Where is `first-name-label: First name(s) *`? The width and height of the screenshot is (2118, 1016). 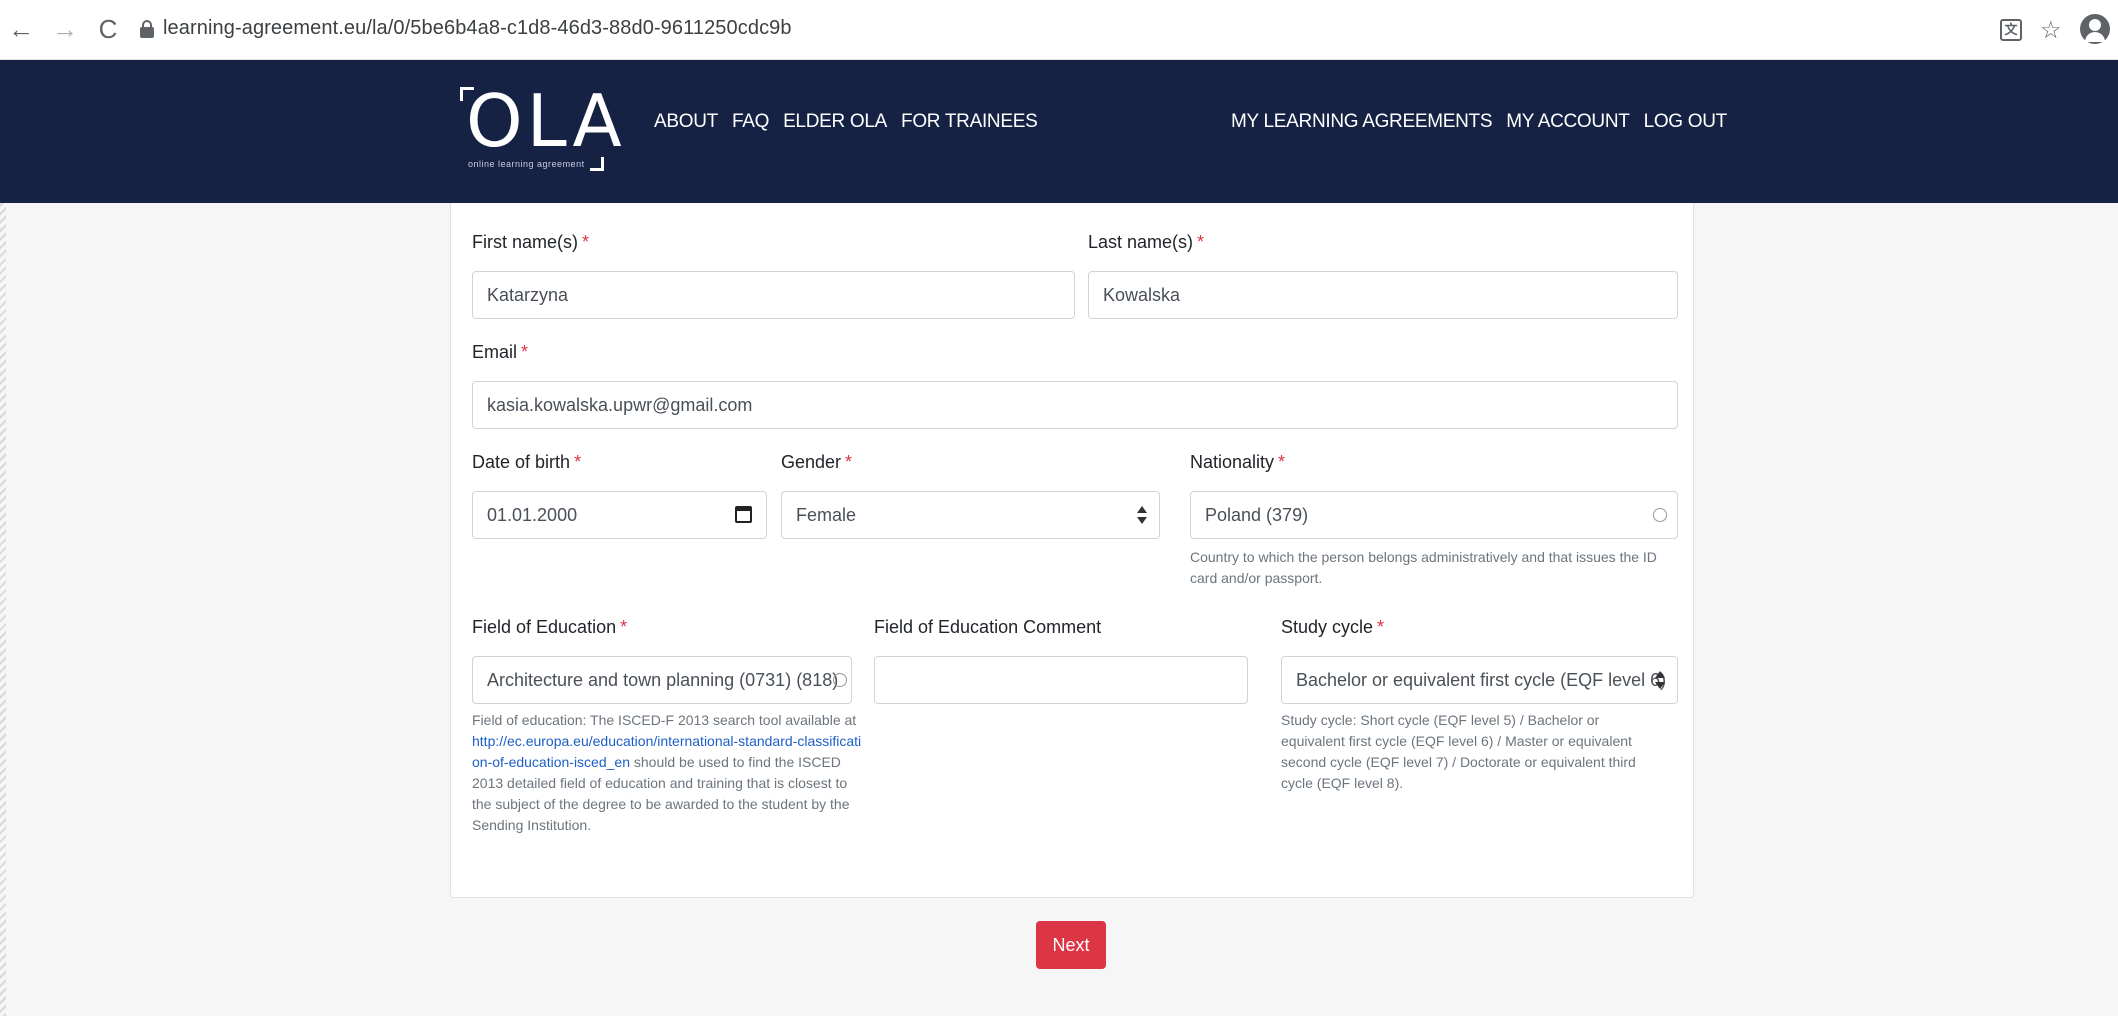
first-name-label: First name(s) * is located at coordinates (531, 242).